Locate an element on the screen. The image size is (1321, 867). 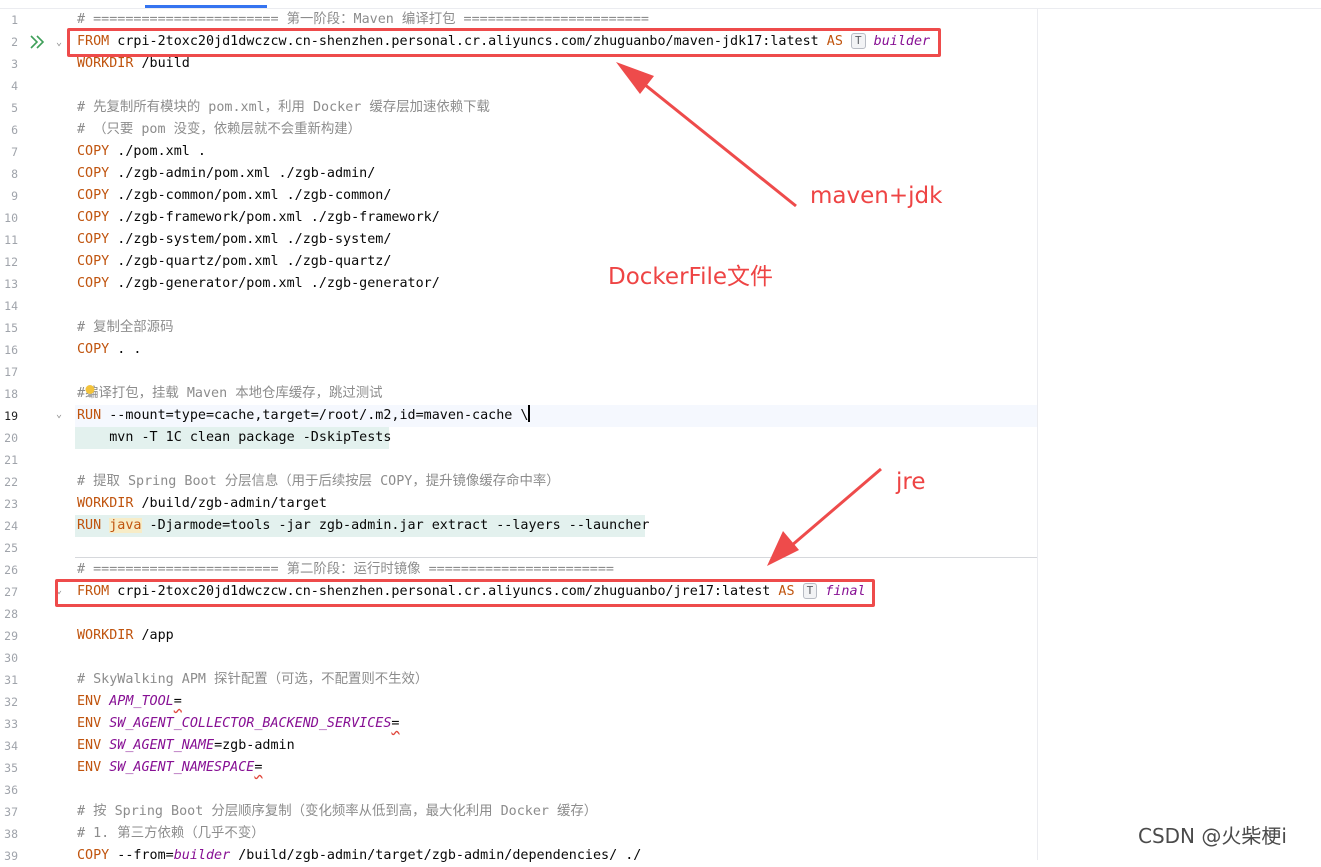
annotation-jre: jre is located at coordinates (911, 482).